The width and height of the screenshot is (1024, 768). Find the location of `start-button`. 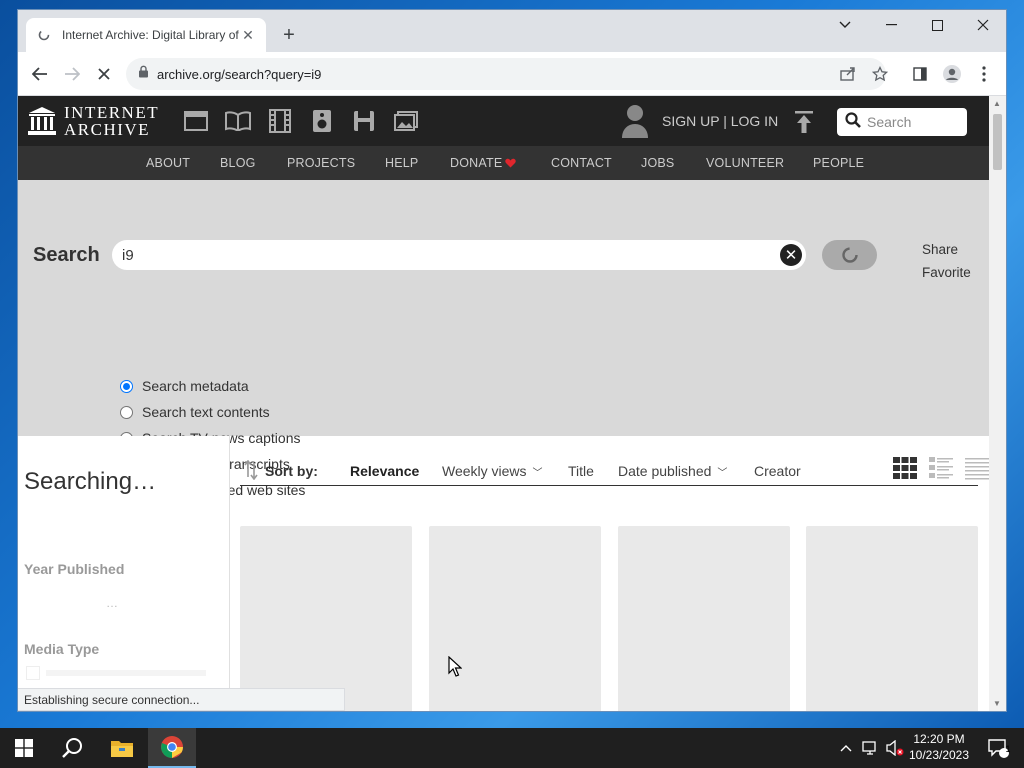

start-button is located at coordinates (24, 748).